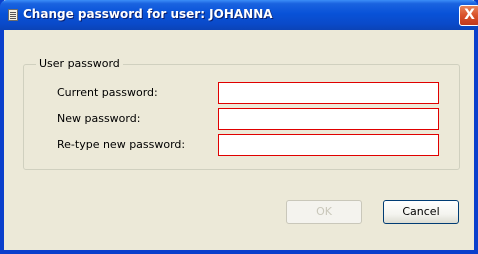 The width and height of the screenshot is (478, 254). I want to click on new-password-label: New password:, so click(99, 118).